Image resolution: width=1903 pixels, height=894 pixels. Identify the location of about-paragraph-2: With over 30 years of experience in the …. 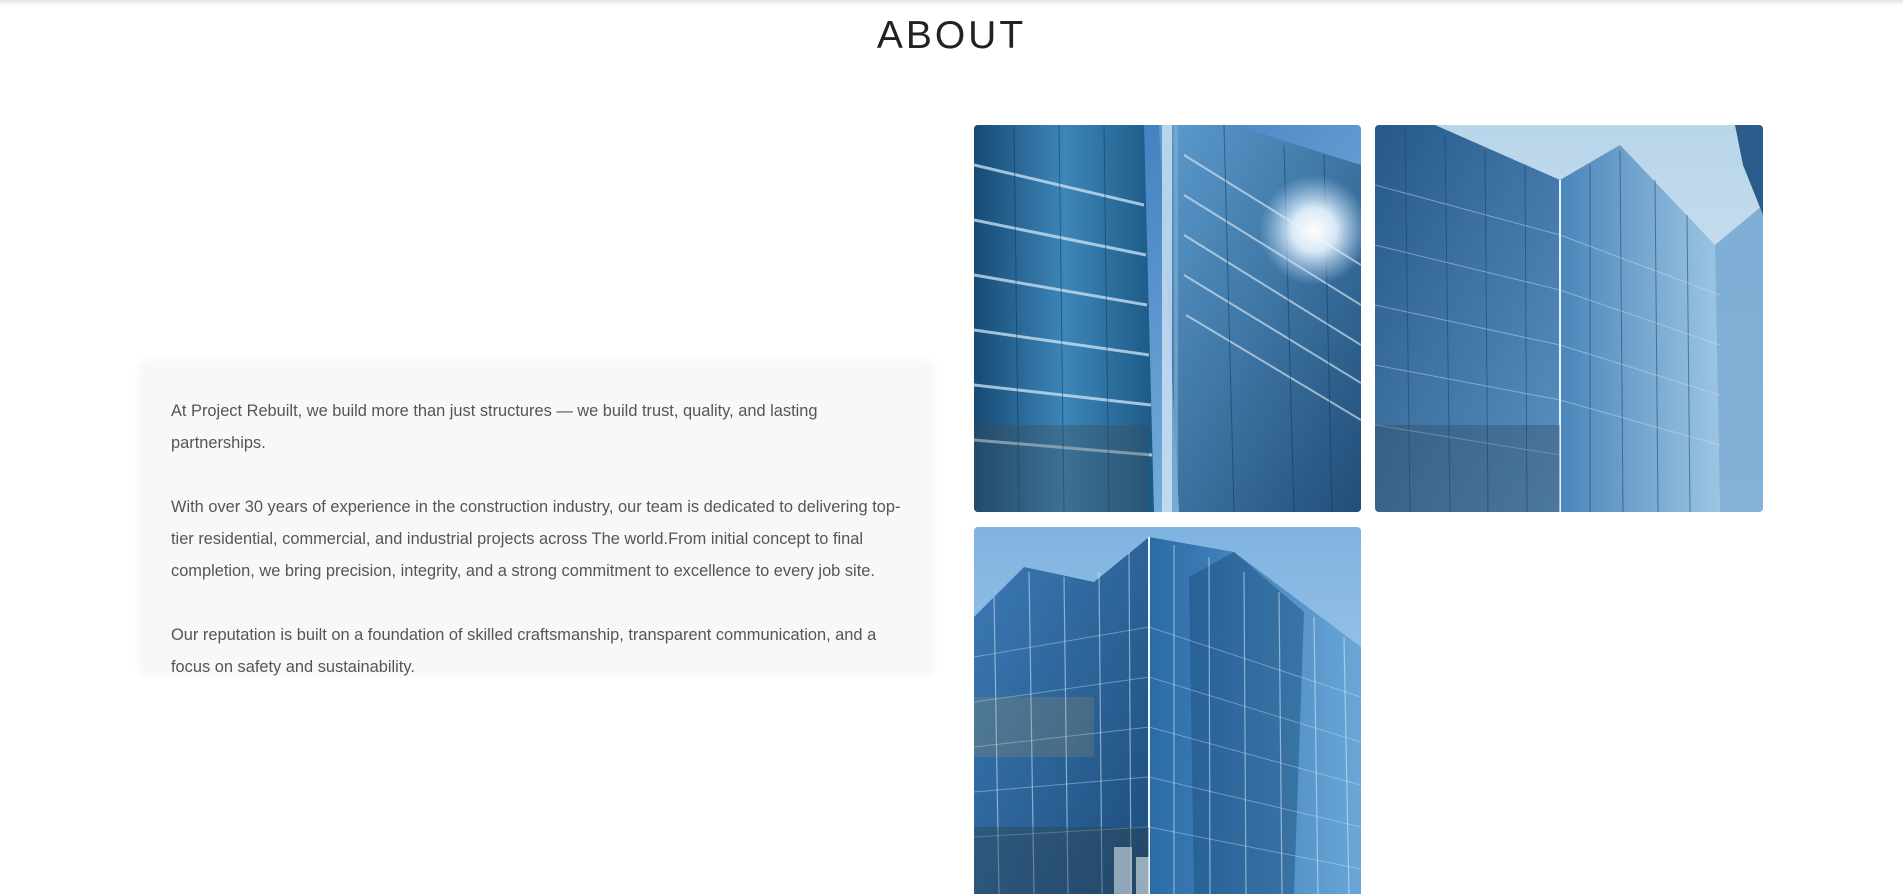
(536, 539).